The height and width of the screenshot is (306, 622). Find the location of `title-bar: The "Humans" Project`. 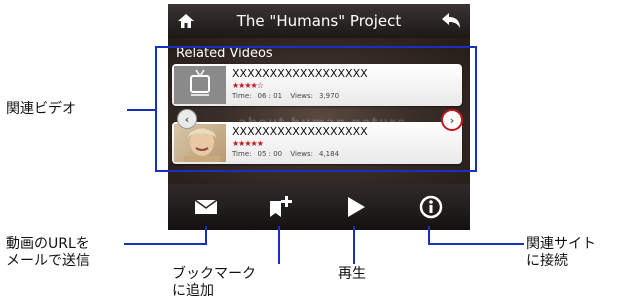

title-bar: The "Humans" Project is located at coordinates (319, 21).